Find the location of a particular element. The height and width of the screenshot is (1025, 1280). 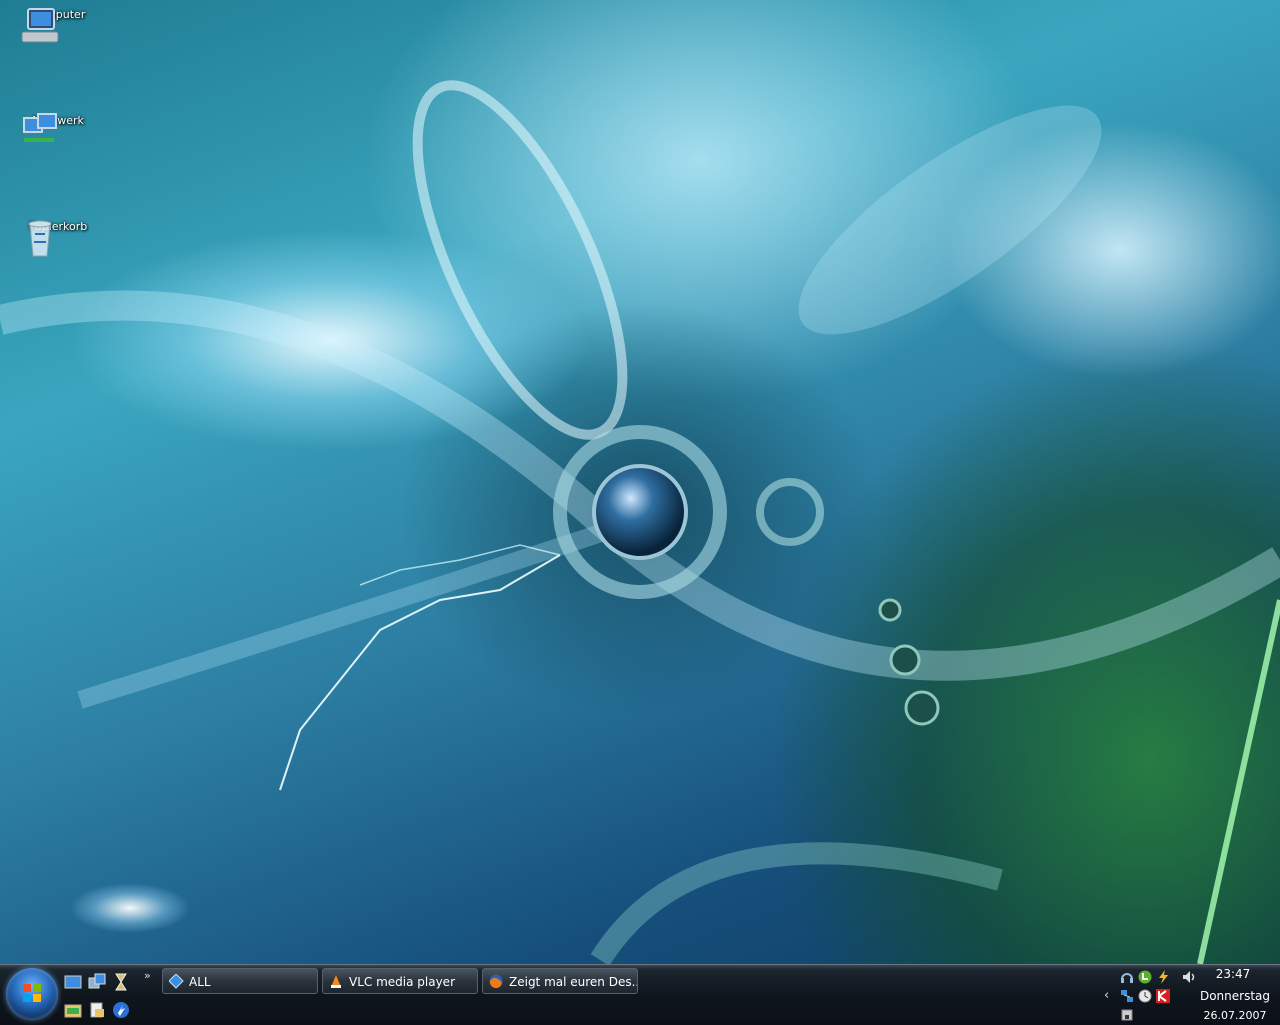

desktop-icon-recycle-bin: Papierkorb is located at coordinates (58, 237).